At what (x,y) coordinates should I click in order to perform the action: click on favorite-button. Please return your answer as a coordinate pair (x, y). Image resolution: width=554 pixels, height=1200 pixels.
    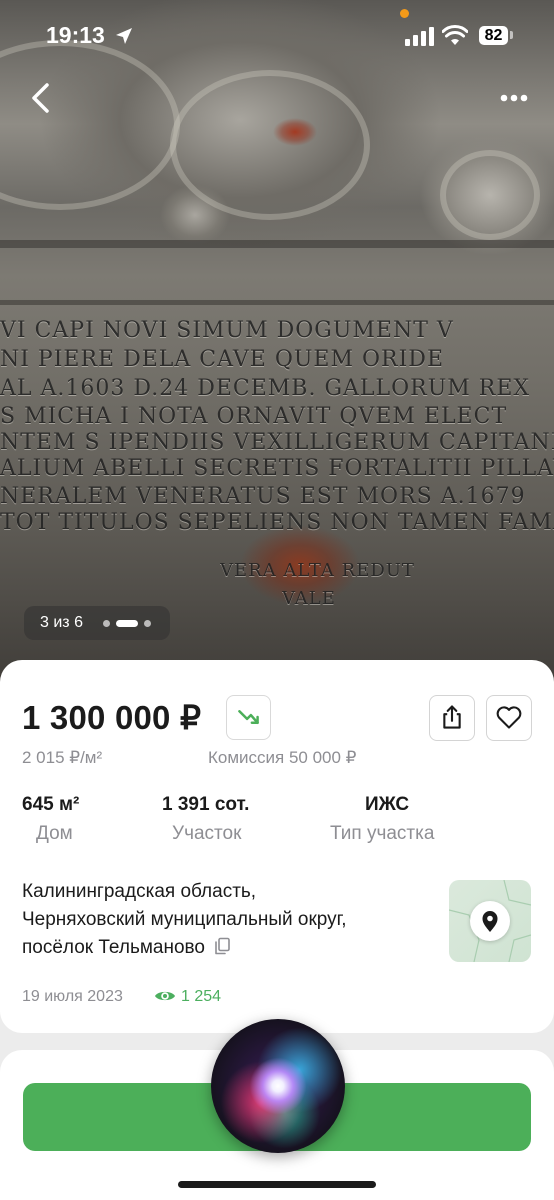
    Looking at the image, I should click on (509, 718).